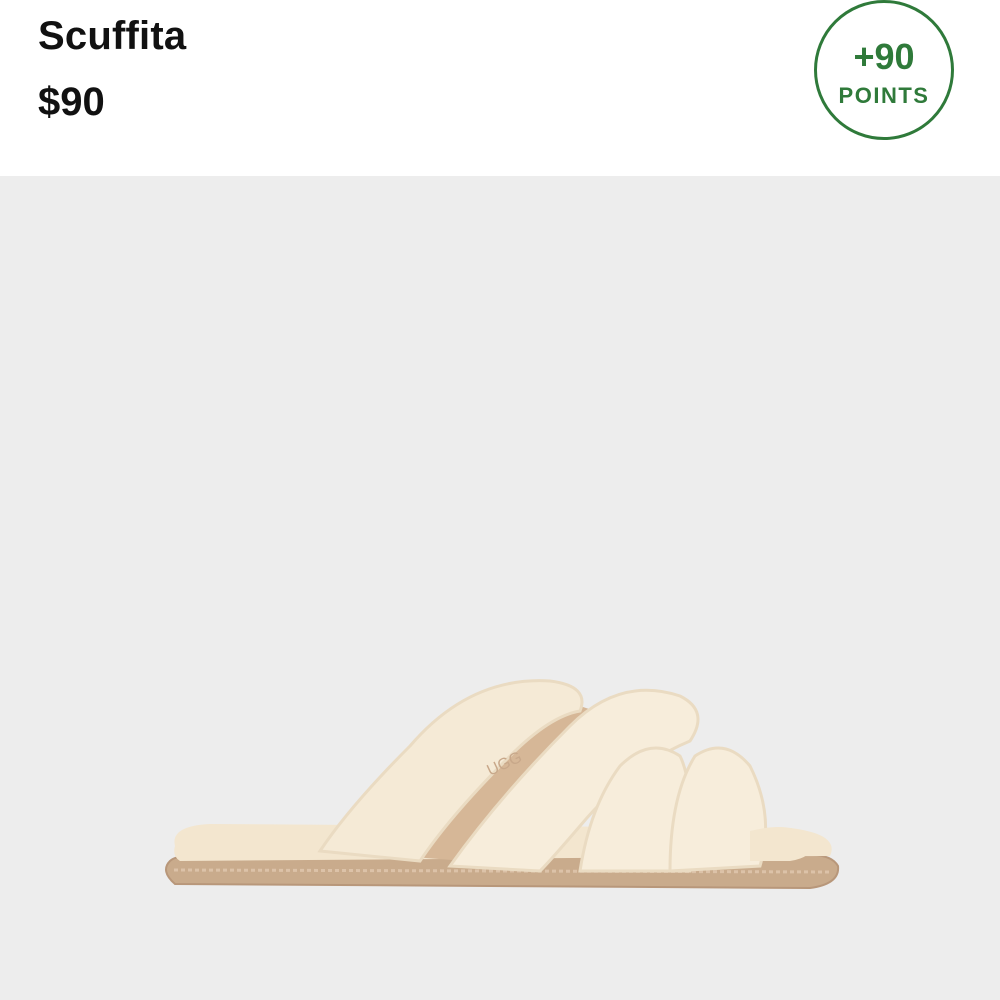 This screenshot has height=1000, width=1000. I want to click on points-badge: +90 POINTS, so click(884, 70).